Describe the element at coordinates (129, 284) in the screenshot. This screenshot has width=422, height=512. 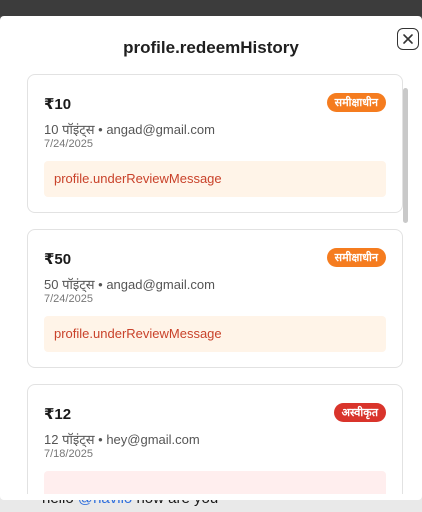
I see `redeem-details: 50 पॉइंट्स • angad@gmail.com` at that location.